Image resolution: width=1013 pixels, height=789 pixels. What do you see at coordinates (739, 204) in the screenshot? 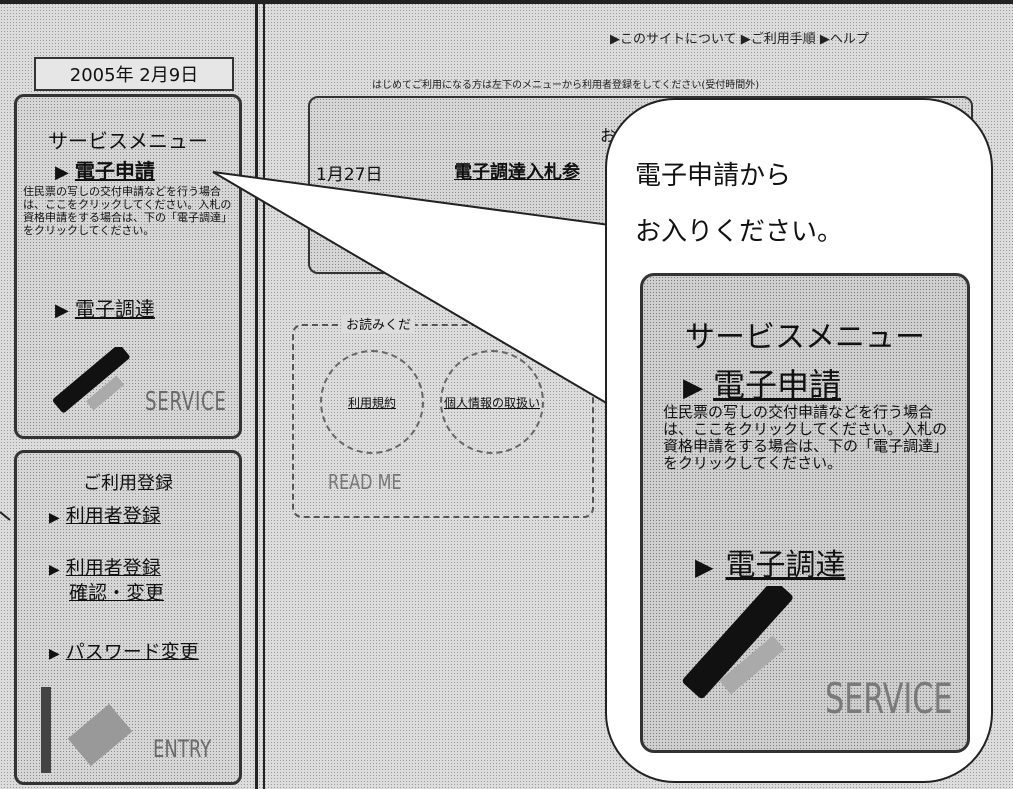
I see `callout-text: 電子申請から お入りください。` at bounding box center [739, 204].